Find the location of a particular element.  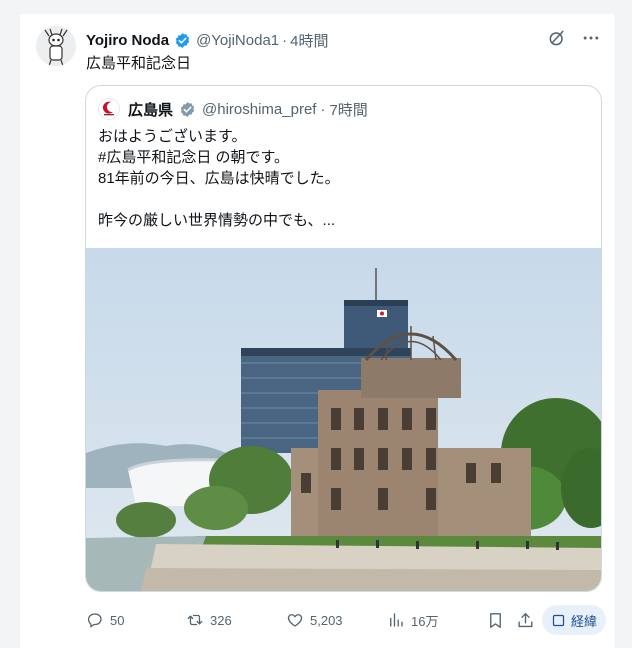

quoted-text-line: 81年前の今日、広島は快晴でした。 is located at coordinates (219, 178).